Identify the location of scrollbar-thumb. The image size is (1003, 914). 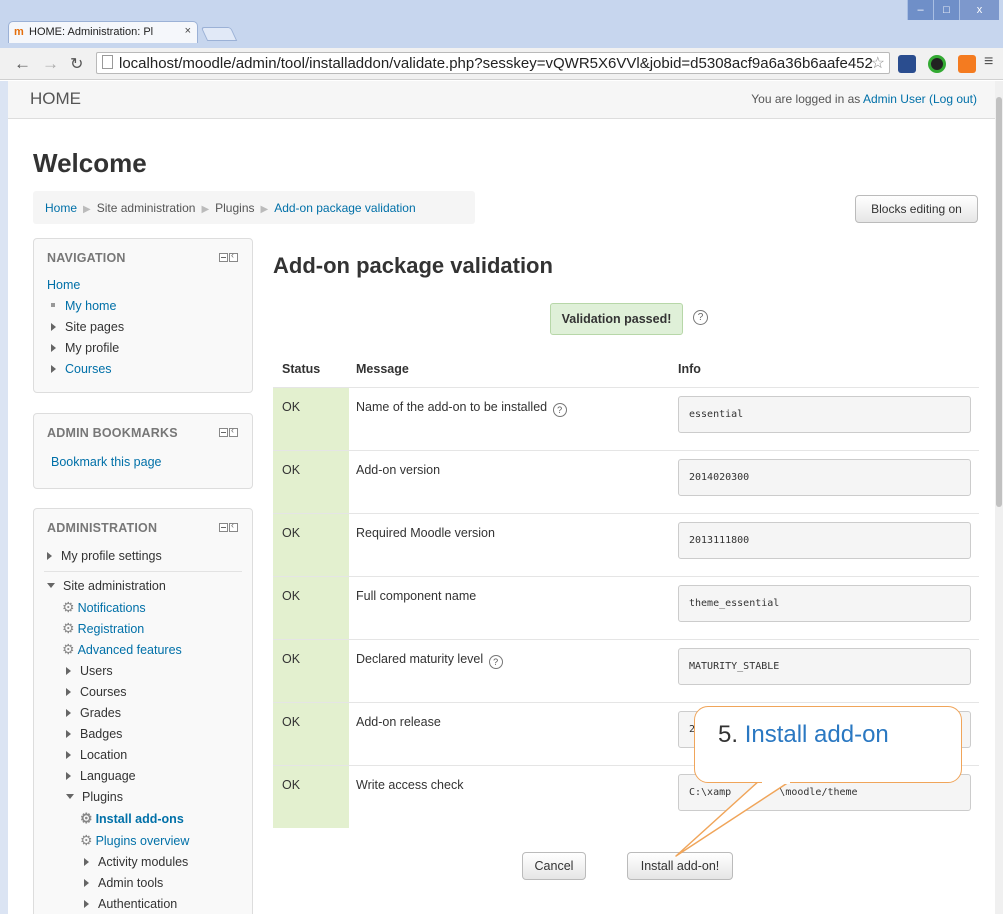
(999, 302).